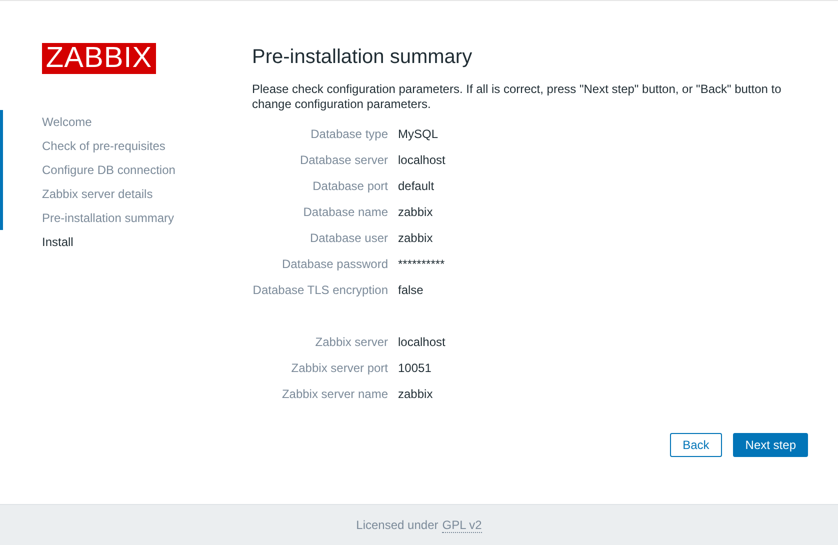 This screenshot has width=838, height=545. What do you see at coordinates (421, 264) in the screenshot?
I see `field-value: **********` at bounding box center [421, 264].